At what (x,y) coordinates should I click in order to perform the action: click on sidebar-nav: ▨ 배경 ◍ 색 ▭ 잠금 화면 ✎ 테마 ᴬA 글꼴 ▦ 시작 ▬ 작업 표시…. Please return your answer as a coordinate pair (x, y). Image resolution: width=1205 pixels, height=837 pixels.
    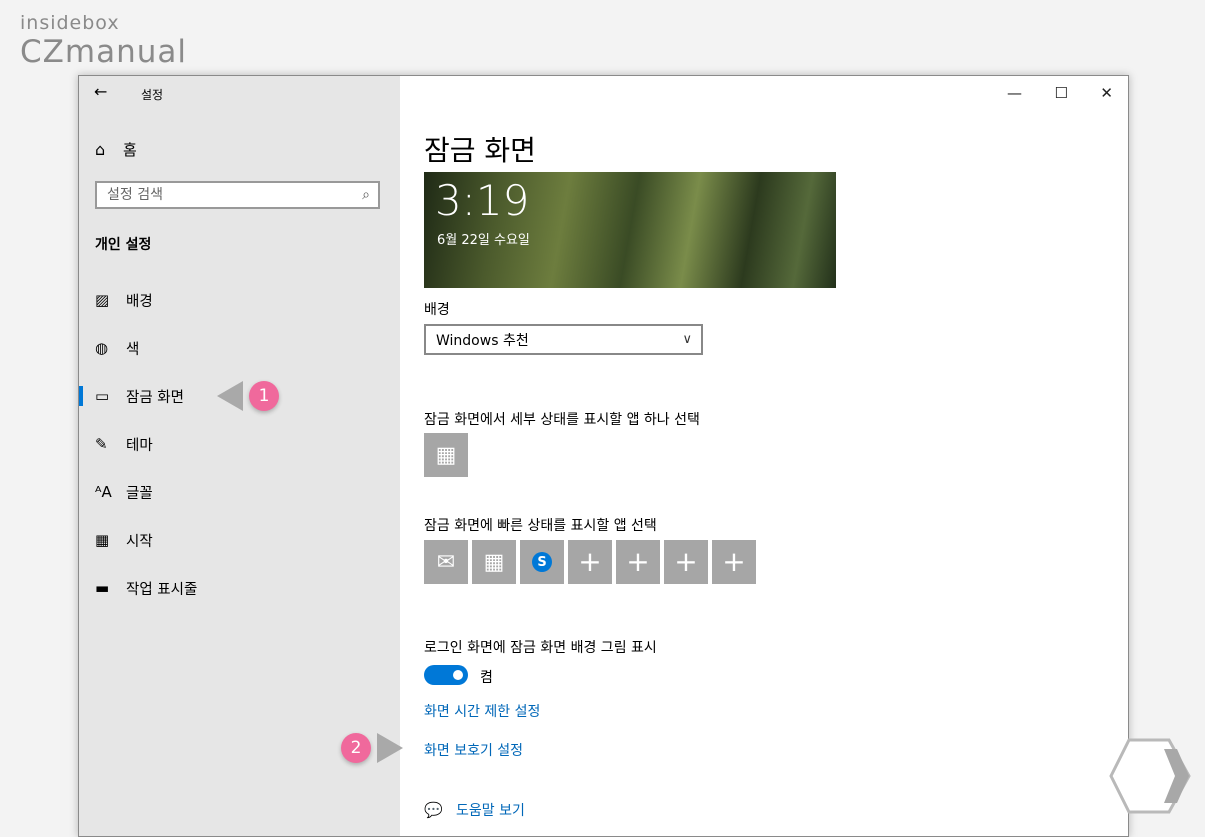
    Looking at the image, I should click on (239, 444).